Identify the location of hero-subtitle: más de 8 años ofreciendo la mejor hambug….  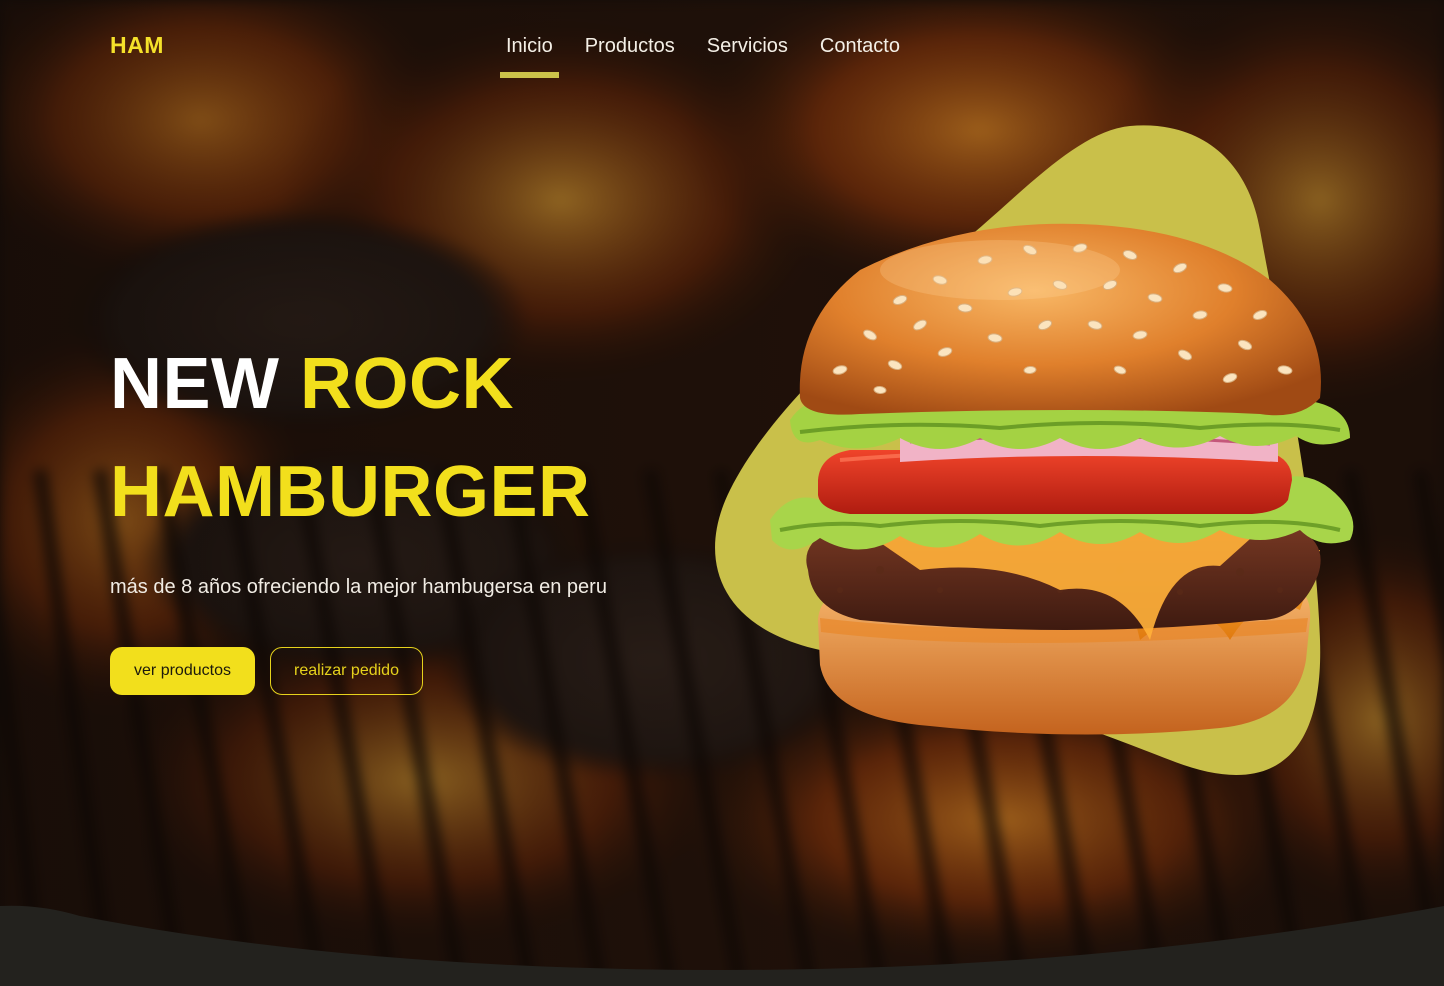
(358, 587).